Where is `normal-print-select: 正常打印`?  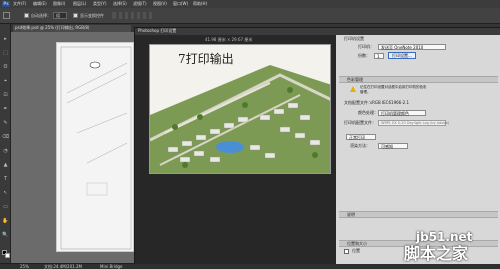
normal-print-select: 正常打印 is located at coordinates (361, 137).